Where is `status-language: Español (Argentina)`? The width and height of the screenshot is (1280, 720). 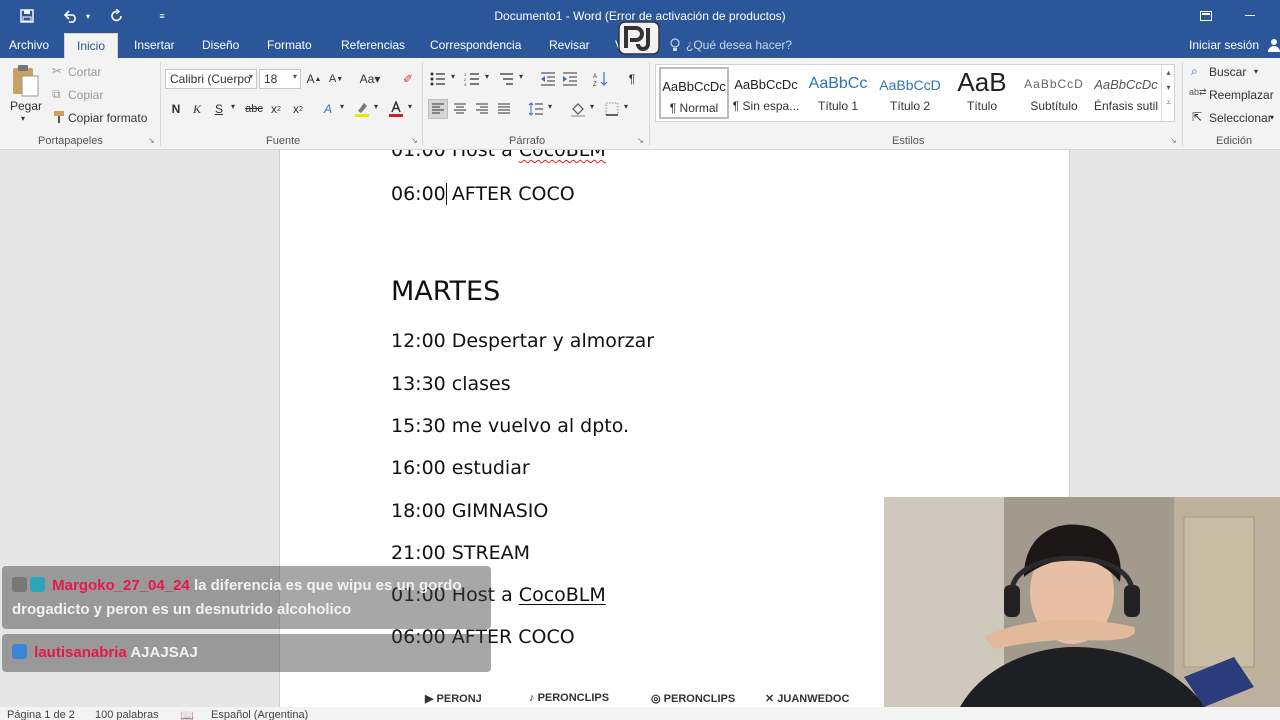
status-language: Español (Argentina) is located at coordinates (259, 714).